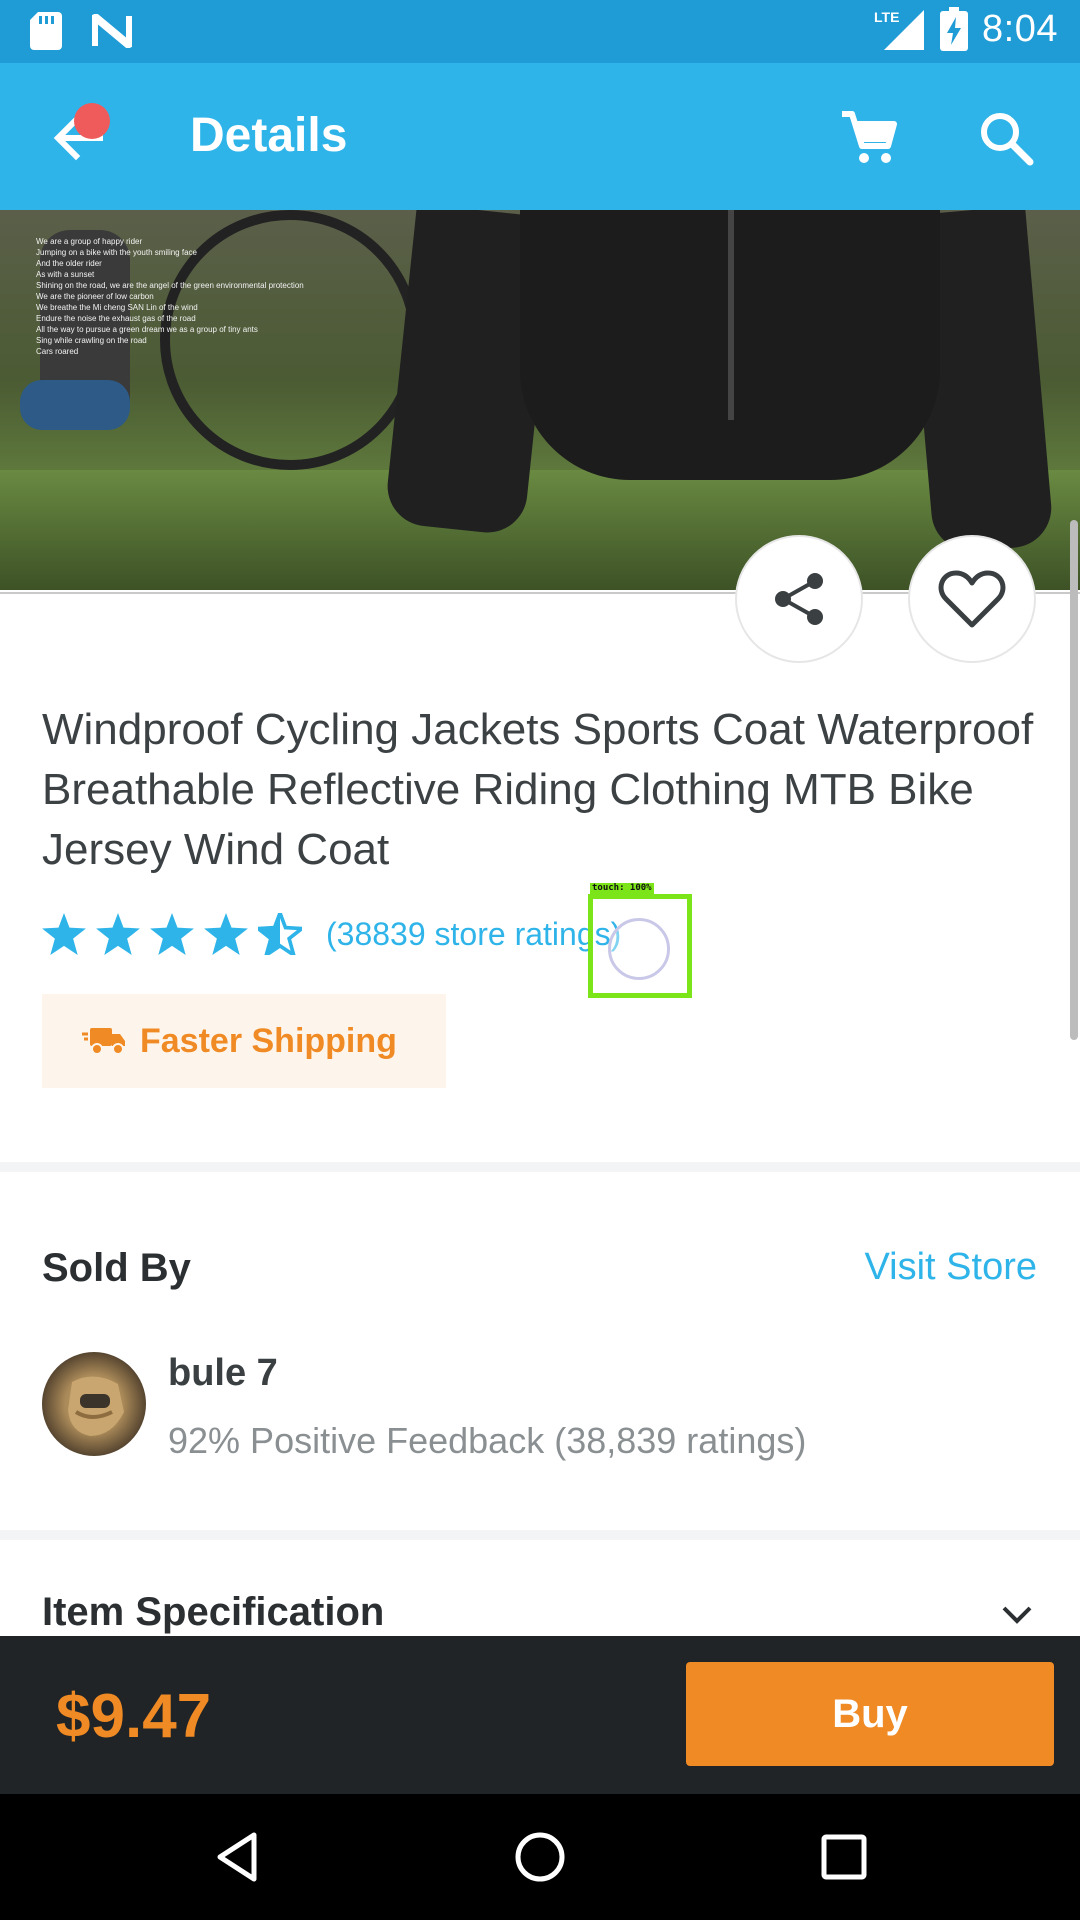 The image size is (1080, 1920). Describe the element at coordinates (899, 29) in the screenshot. I see `lte-signal-icon: LTE` at that location.